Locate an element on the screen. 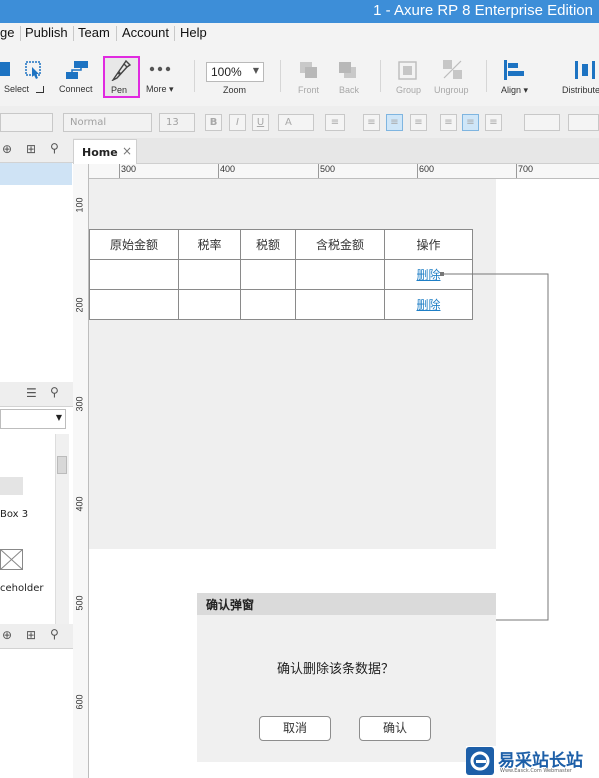 The width and height of the screenshot is (599, 778). send-back-icon is located at coordinates (348, 70).